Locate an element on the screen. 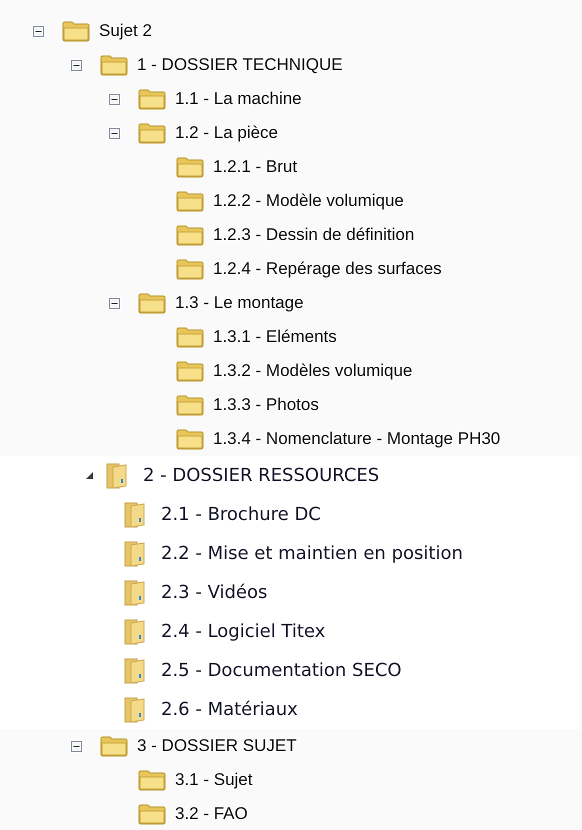 The height and width of the screenshot is (830, 582). folder-label: 1.3 - Le montage is located at coordinates (239, 303).